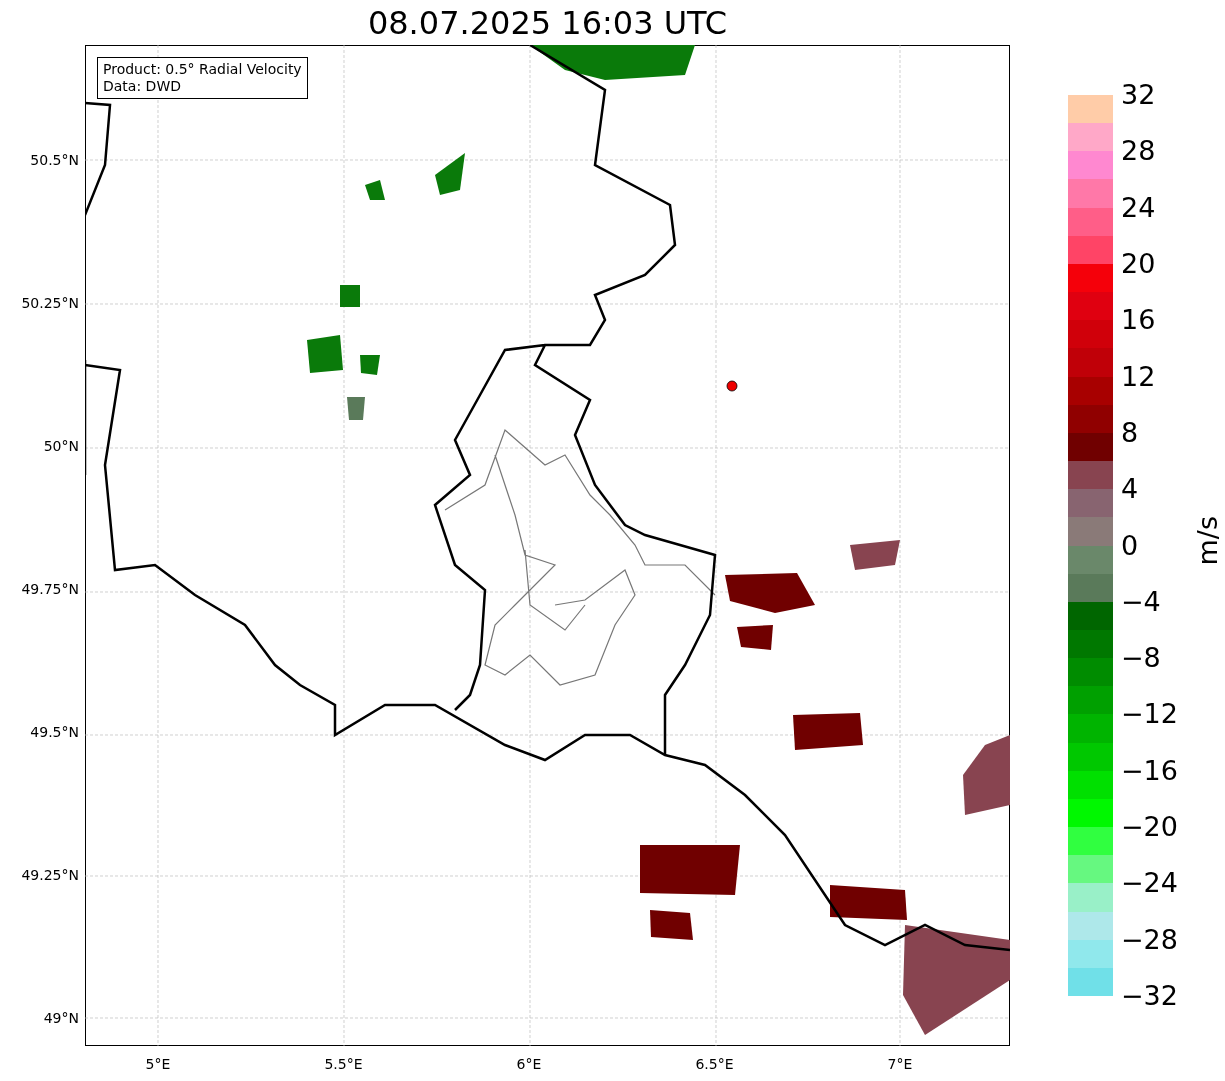 The height and width of the screenshot is (1081, 1225). Describe the element at coordinates (1149, 714) in the screenshot. I see `colorbar-tick-label: −12` at that location.